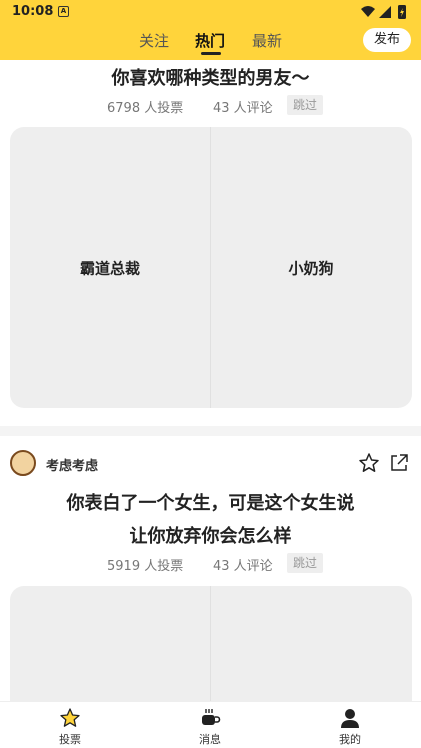 The width and height of the screenshot is (421, 748). What do you see at coordinates (350, 718) in the screenshot?
I see `person-icon` at bounding box center [350, 718].